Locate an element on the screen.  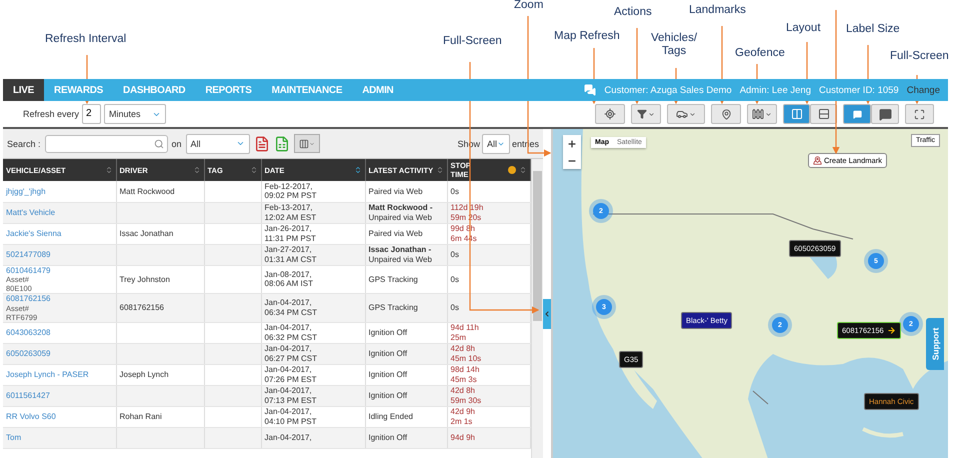
fullscreen-icon is located at coordinates (919, 114).